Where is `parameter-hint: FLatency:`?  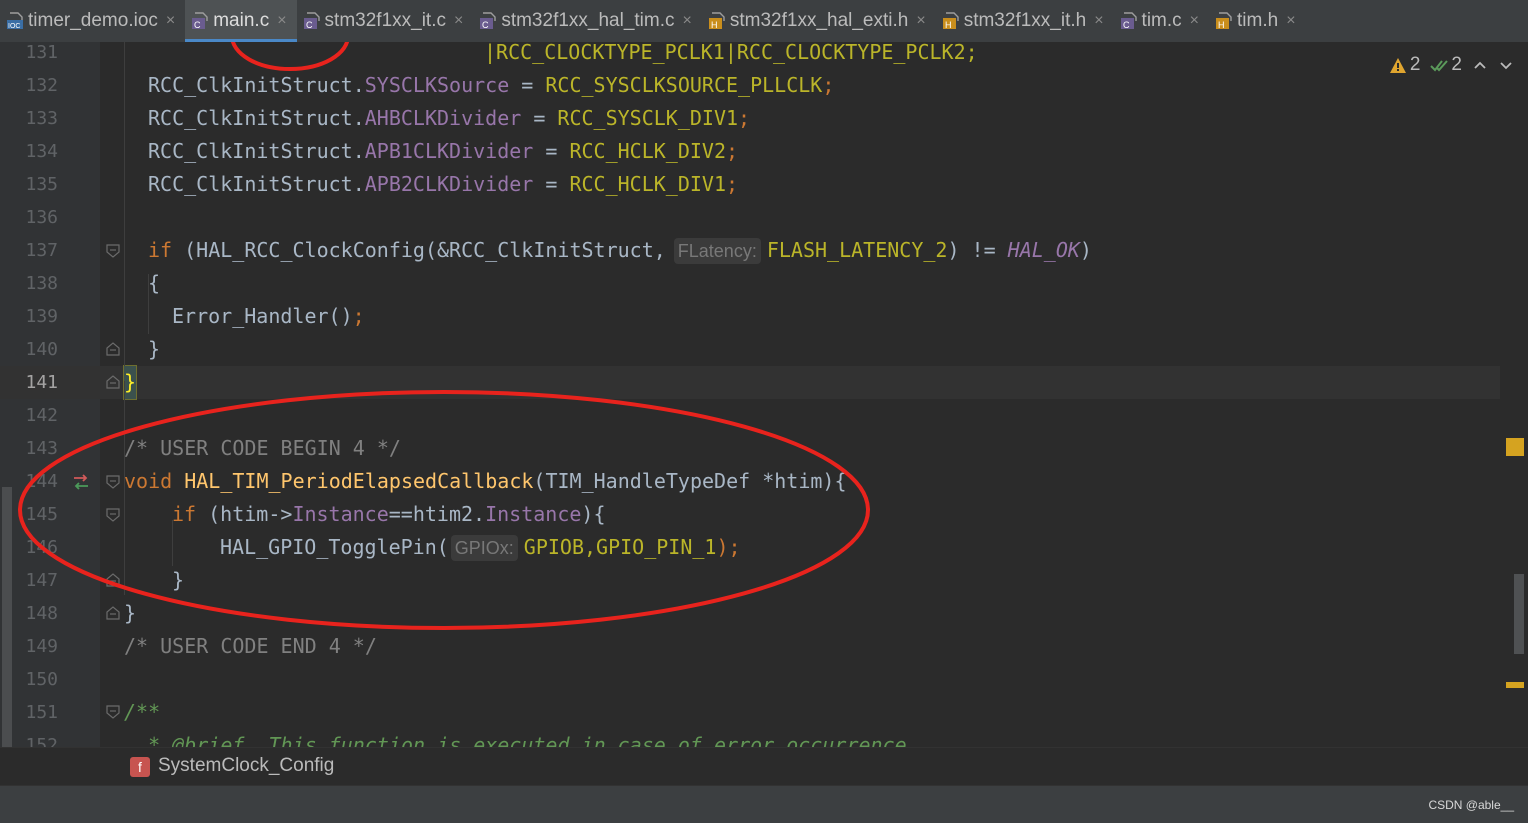 parameter-hint: FLatency: is located at coordinates (717, 251).